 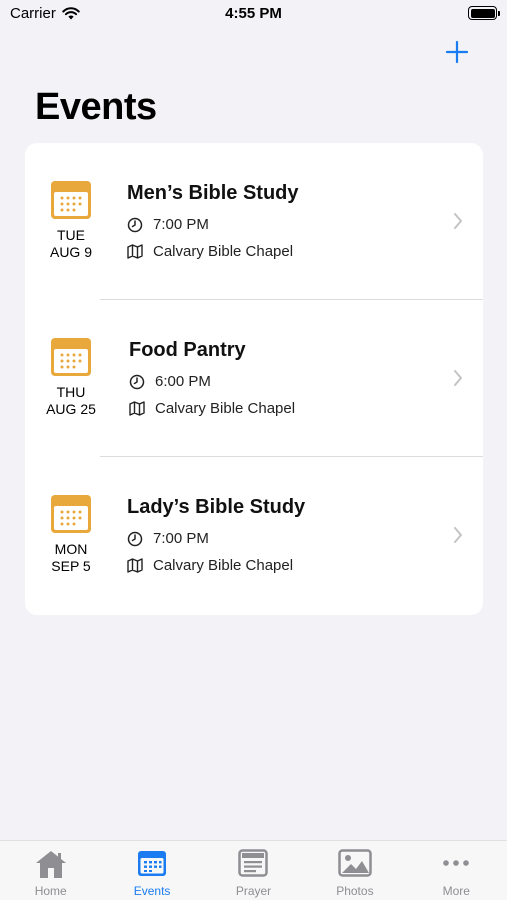 I want to click on tab-prayer: Prayer, so click(x=253, y=870).